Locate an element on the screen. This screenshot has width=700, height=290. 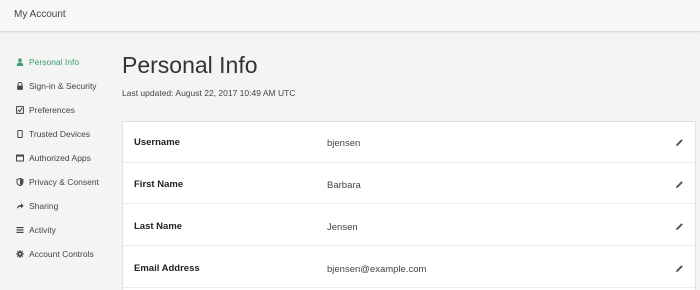
sidebar-item-label: Account Controls is located at coordinates (61, 254).